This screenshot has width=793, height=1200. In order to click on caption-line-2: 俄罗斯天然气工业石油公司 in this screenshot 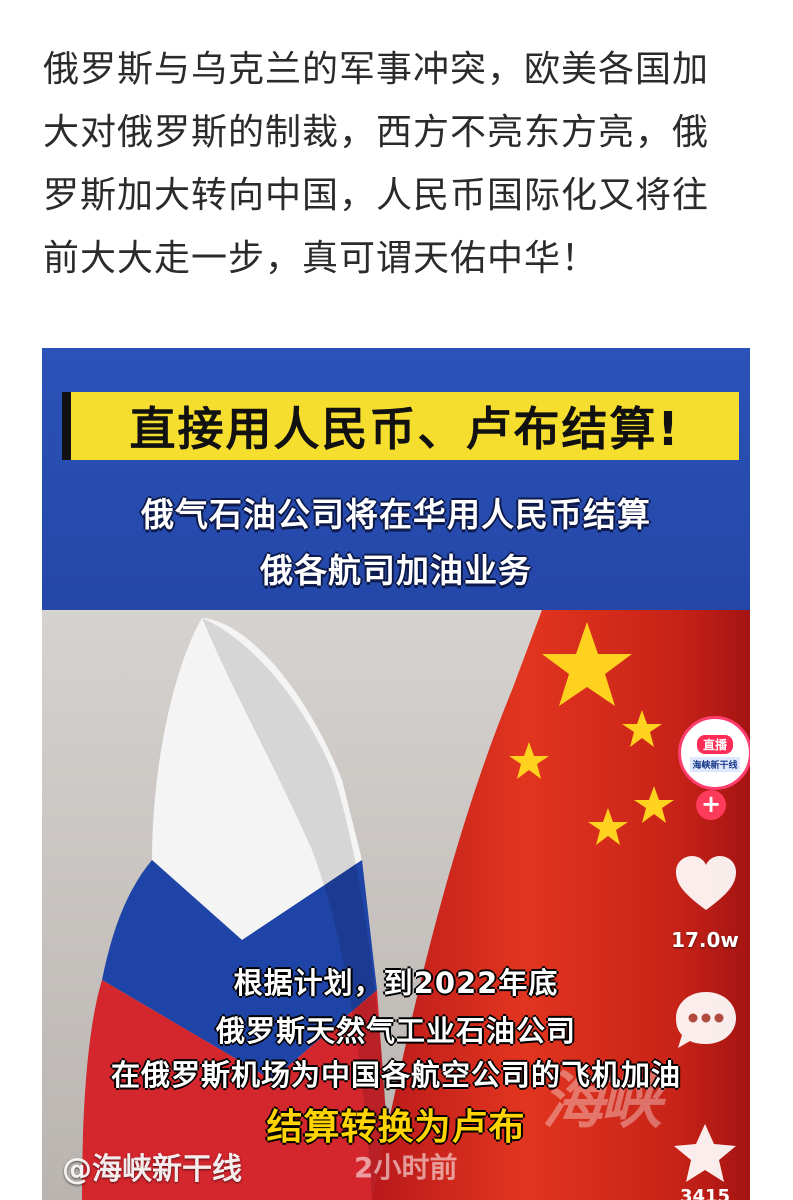, I will do `click(395, 1031)`.